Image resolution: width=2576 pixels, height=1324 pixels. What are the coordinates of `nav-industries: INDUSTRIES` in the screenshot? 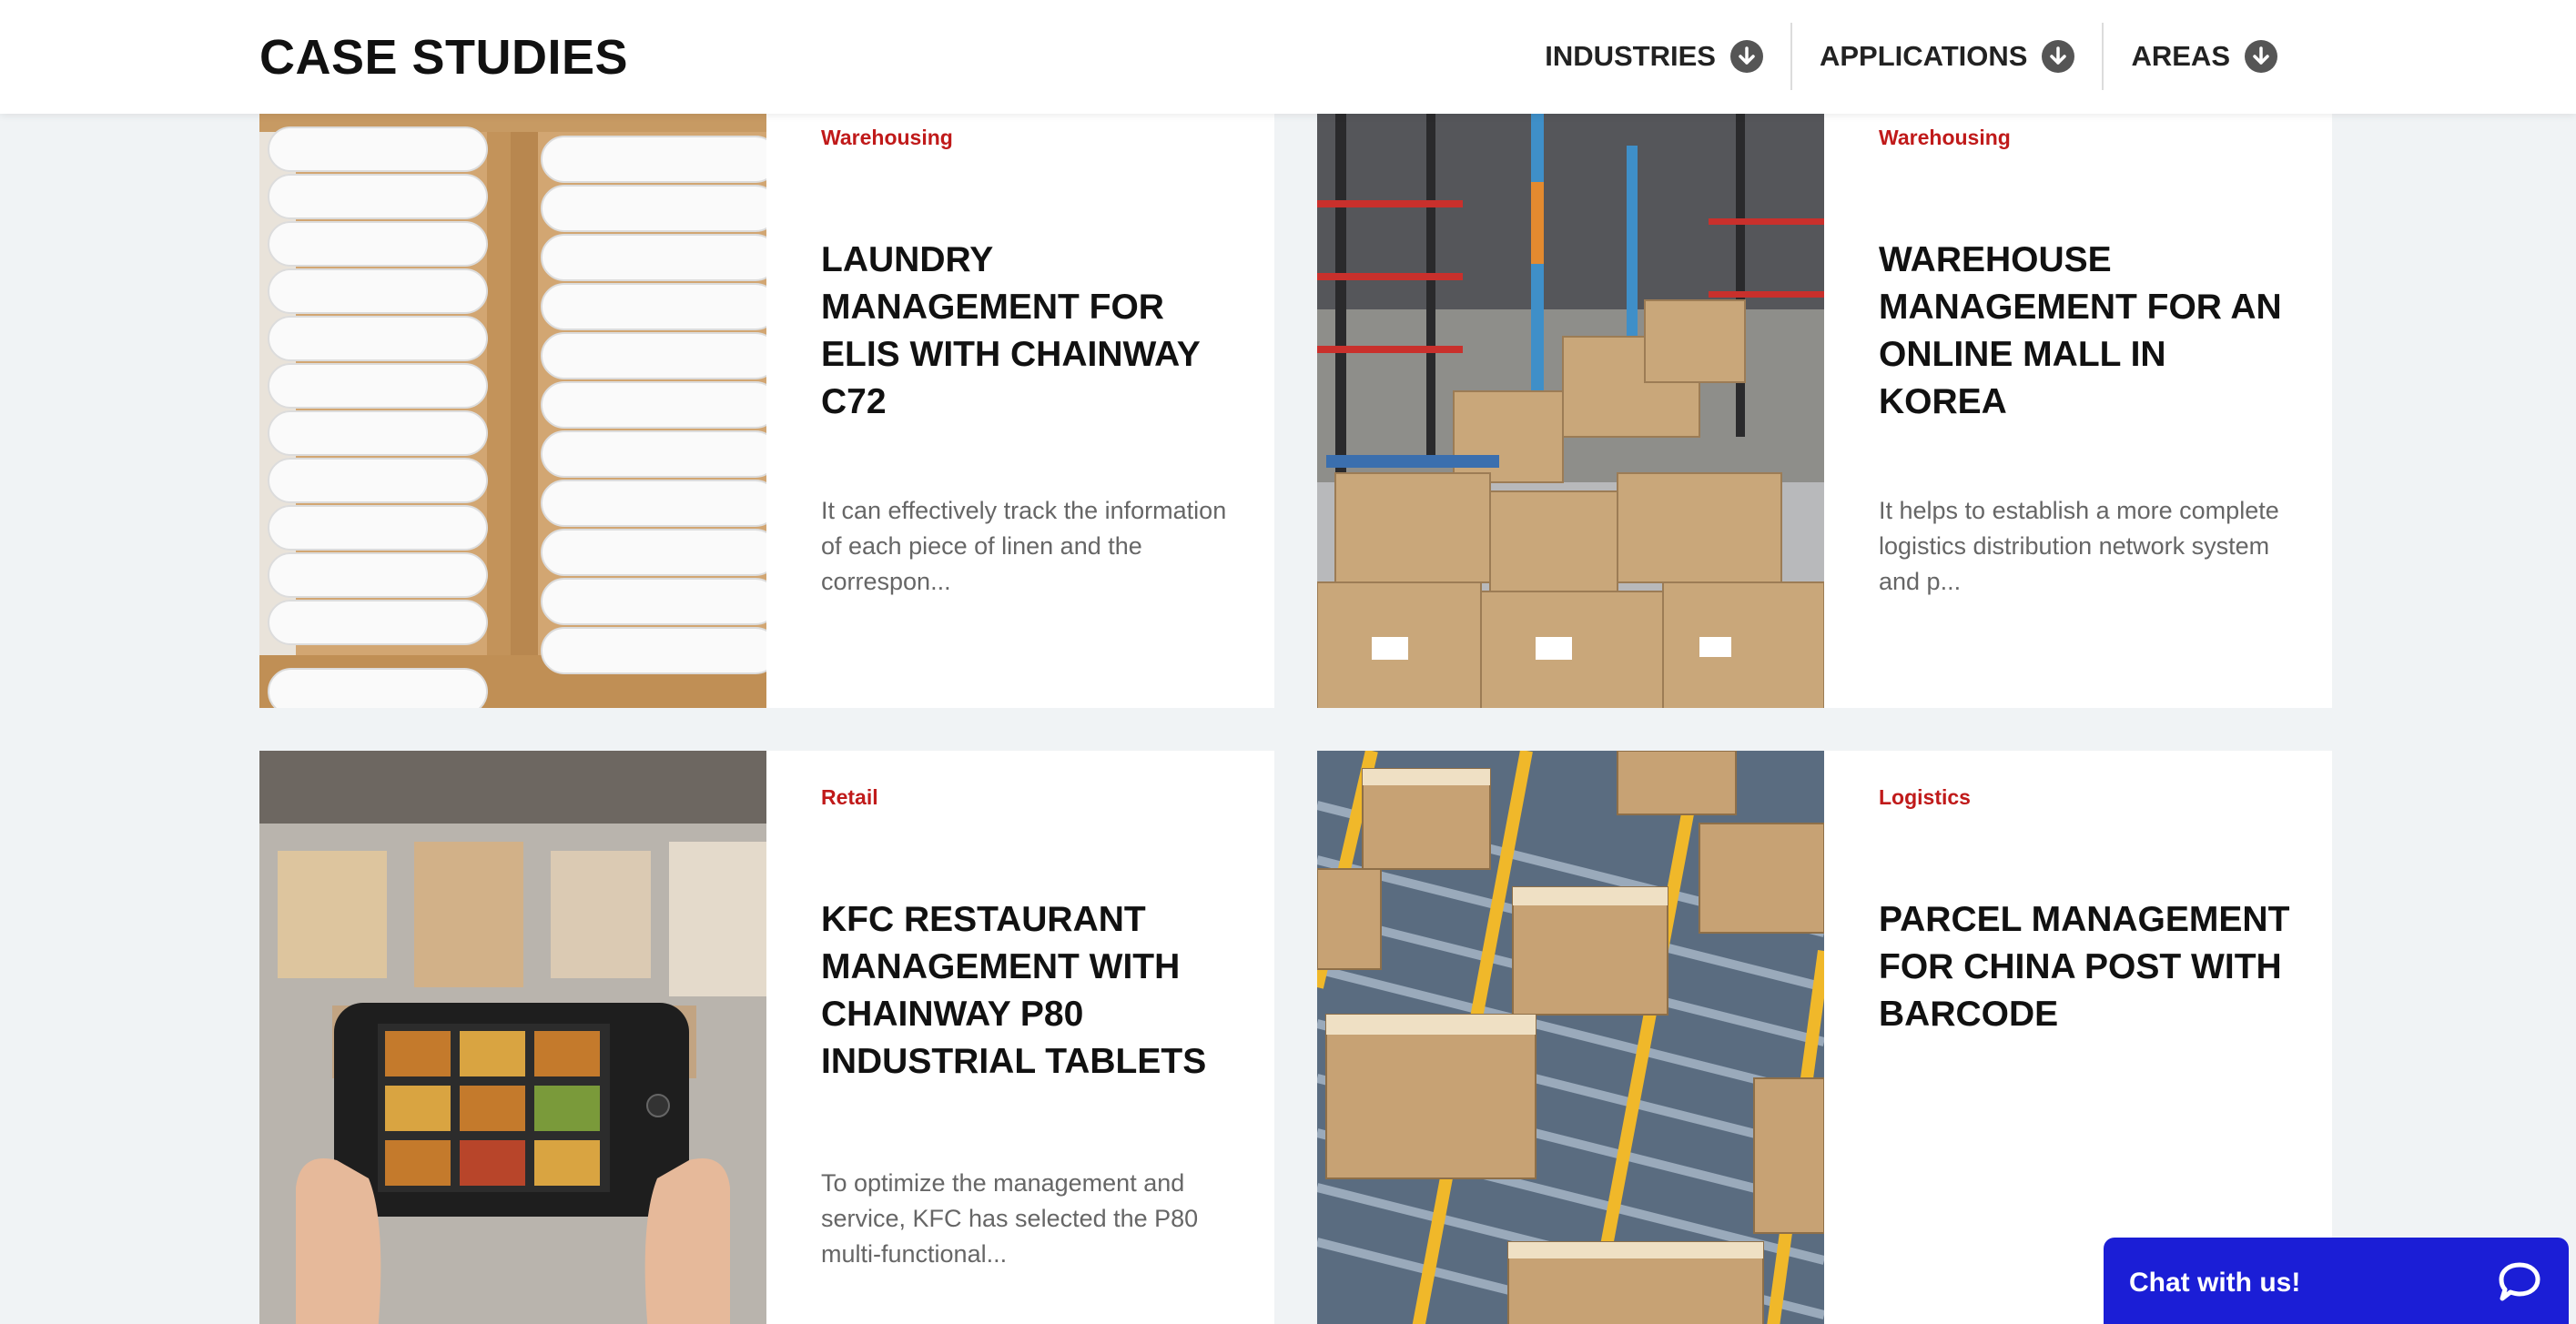 It's located at (1653, 56).